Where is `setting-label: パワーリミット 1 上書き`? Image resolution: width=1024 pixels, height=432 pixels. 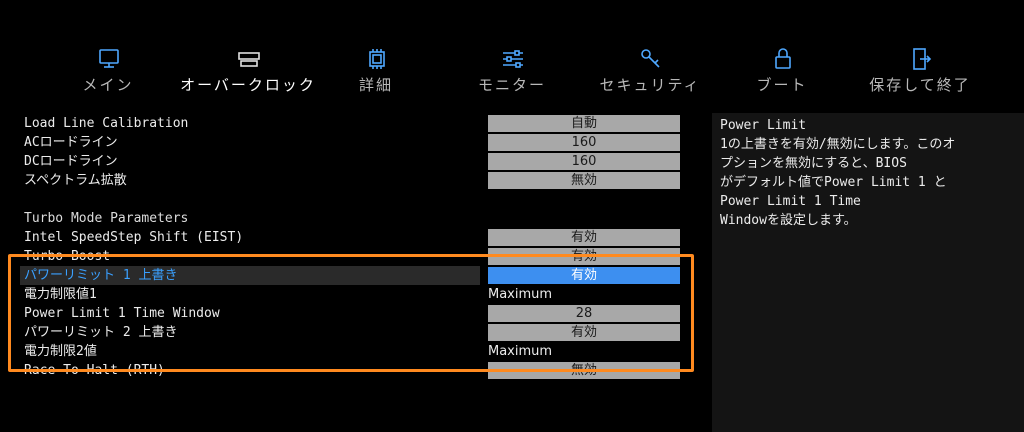
setting-label: パワーリミット 1 上書き is located at coordinates (101, 275).